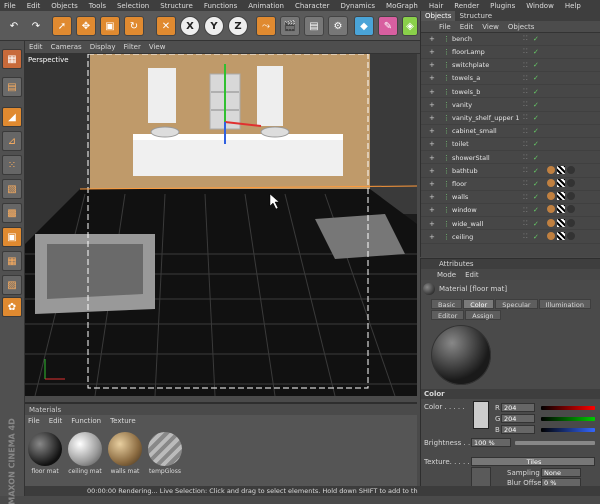  Describe the element at coordinates (447, 304) in the screenshot. I see `tab-basic: Basic` at that location.